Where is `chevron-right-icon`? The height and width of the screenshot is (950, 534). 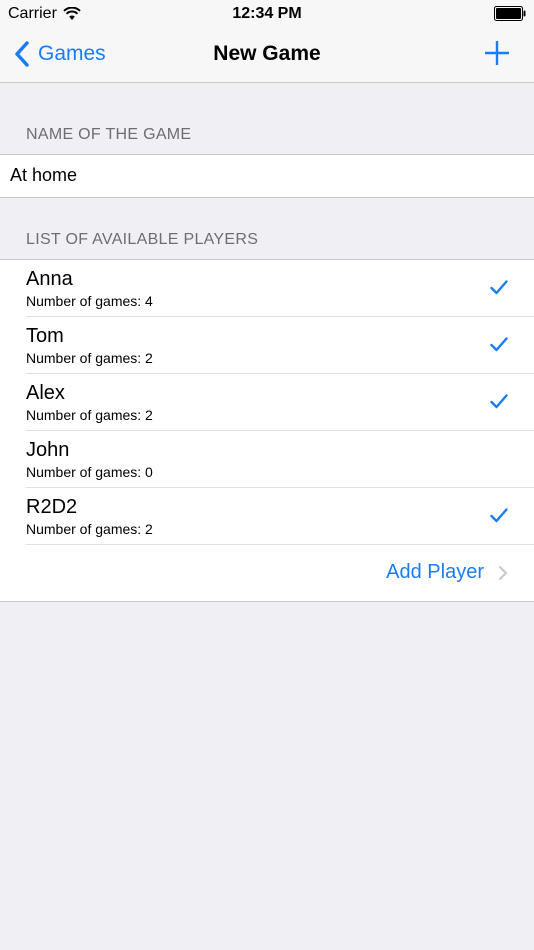
chevron-right-icon is located at coordinates (503, 573).